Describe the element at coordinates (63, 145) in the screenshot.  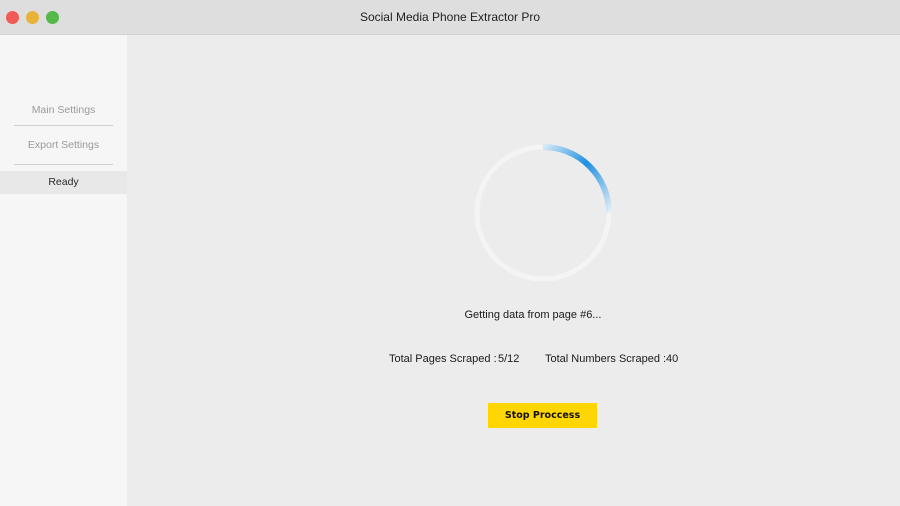
I see `sidebar-item-export-settings: Export Settings` at that location.